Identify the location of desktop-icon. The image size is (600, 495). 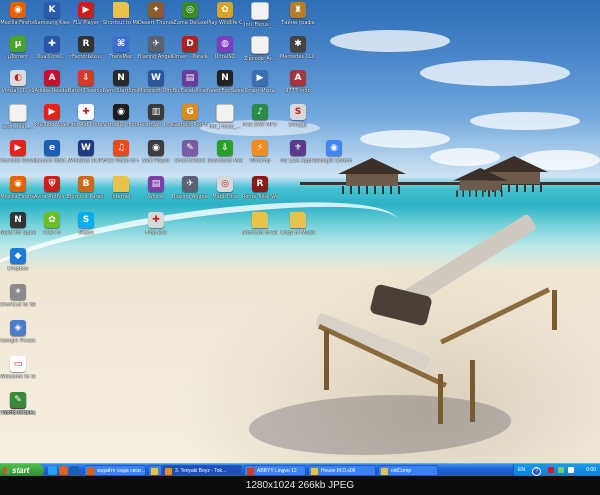
(52, 470).